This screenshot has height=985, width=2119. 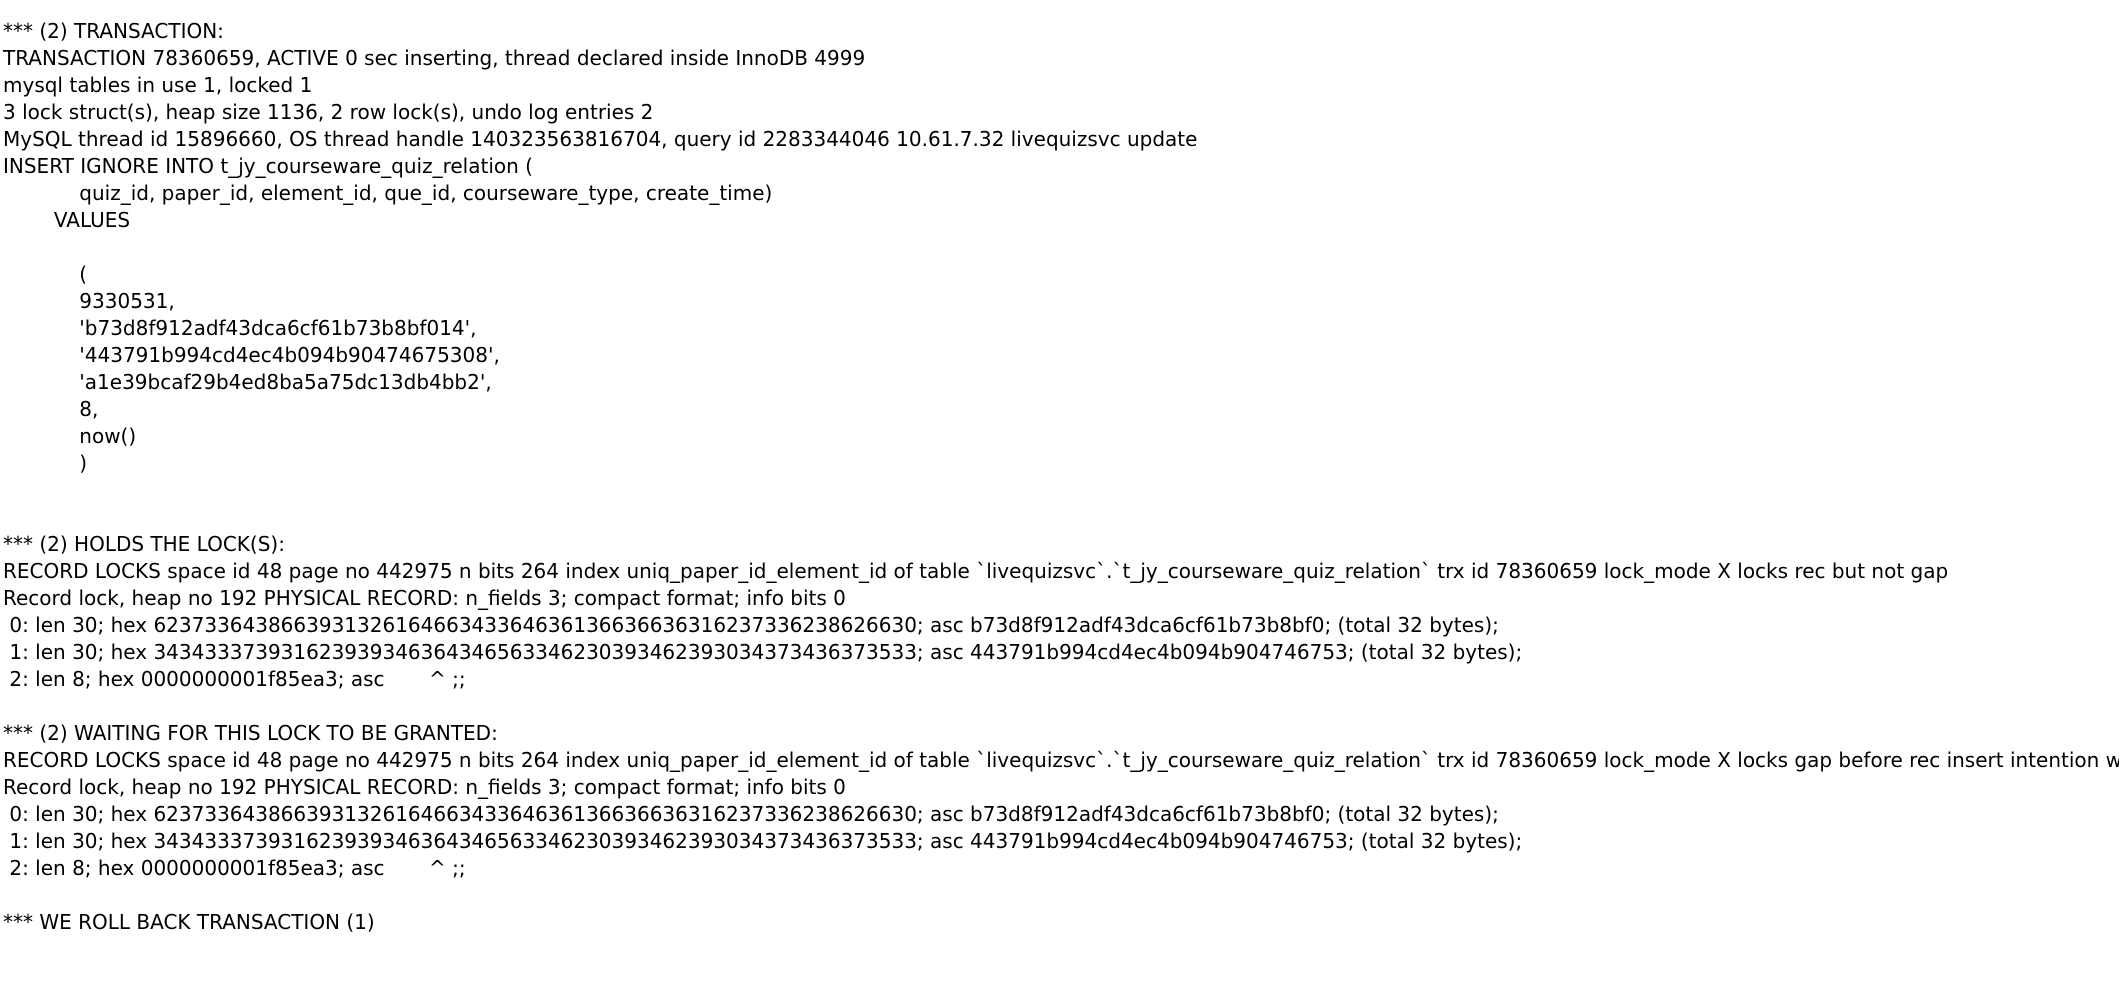 I want to click on log-line: 8,, so click(x=51, y=409).